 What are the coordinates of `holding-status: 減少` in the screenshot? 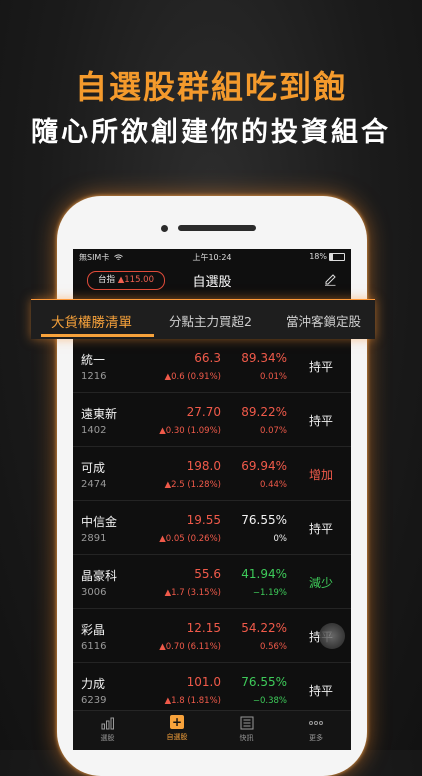 It's located at (320, 583).